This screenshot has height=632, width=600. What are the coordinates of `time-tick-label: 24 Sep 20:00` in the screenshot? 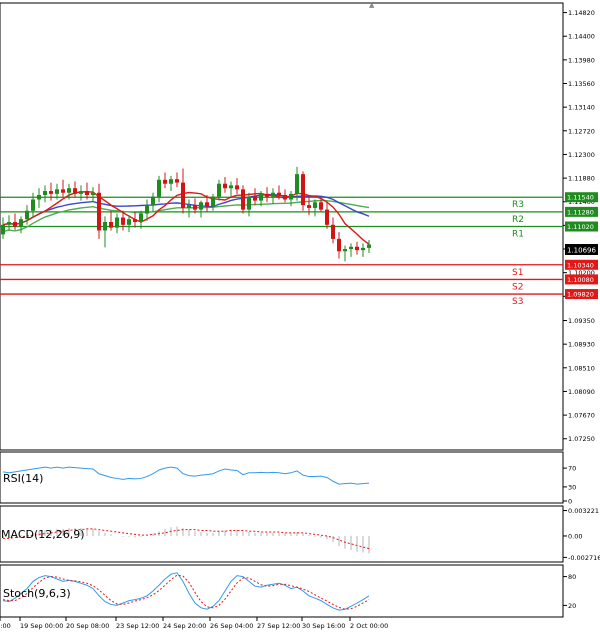 It's located at (184, 626).